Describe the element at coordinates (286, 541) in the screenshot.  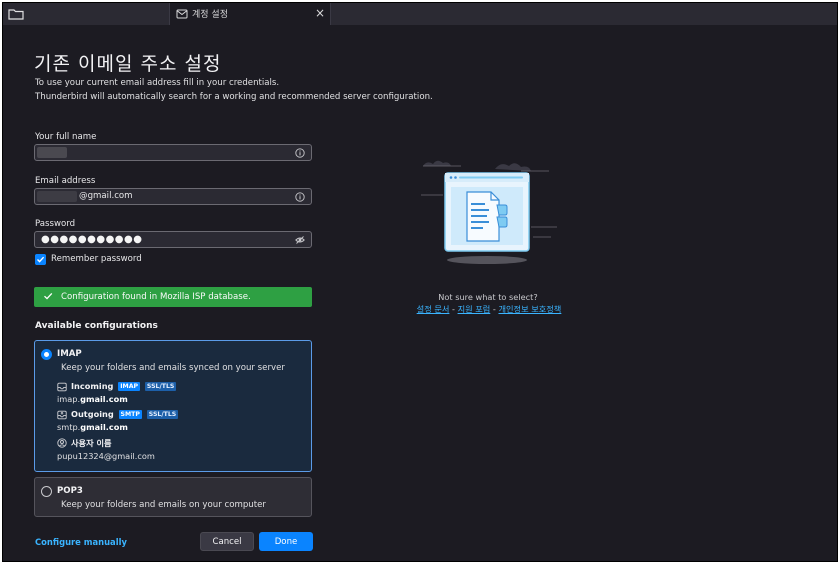
I see `done-button: Done` at that location.